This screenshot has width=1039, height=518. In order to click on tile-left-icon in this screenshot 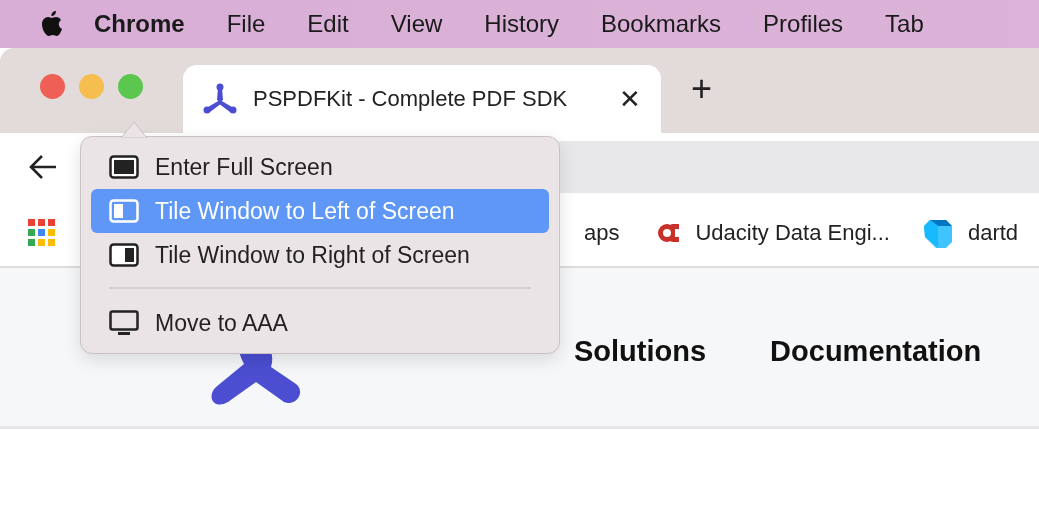, I will do `click(124, 211)`.